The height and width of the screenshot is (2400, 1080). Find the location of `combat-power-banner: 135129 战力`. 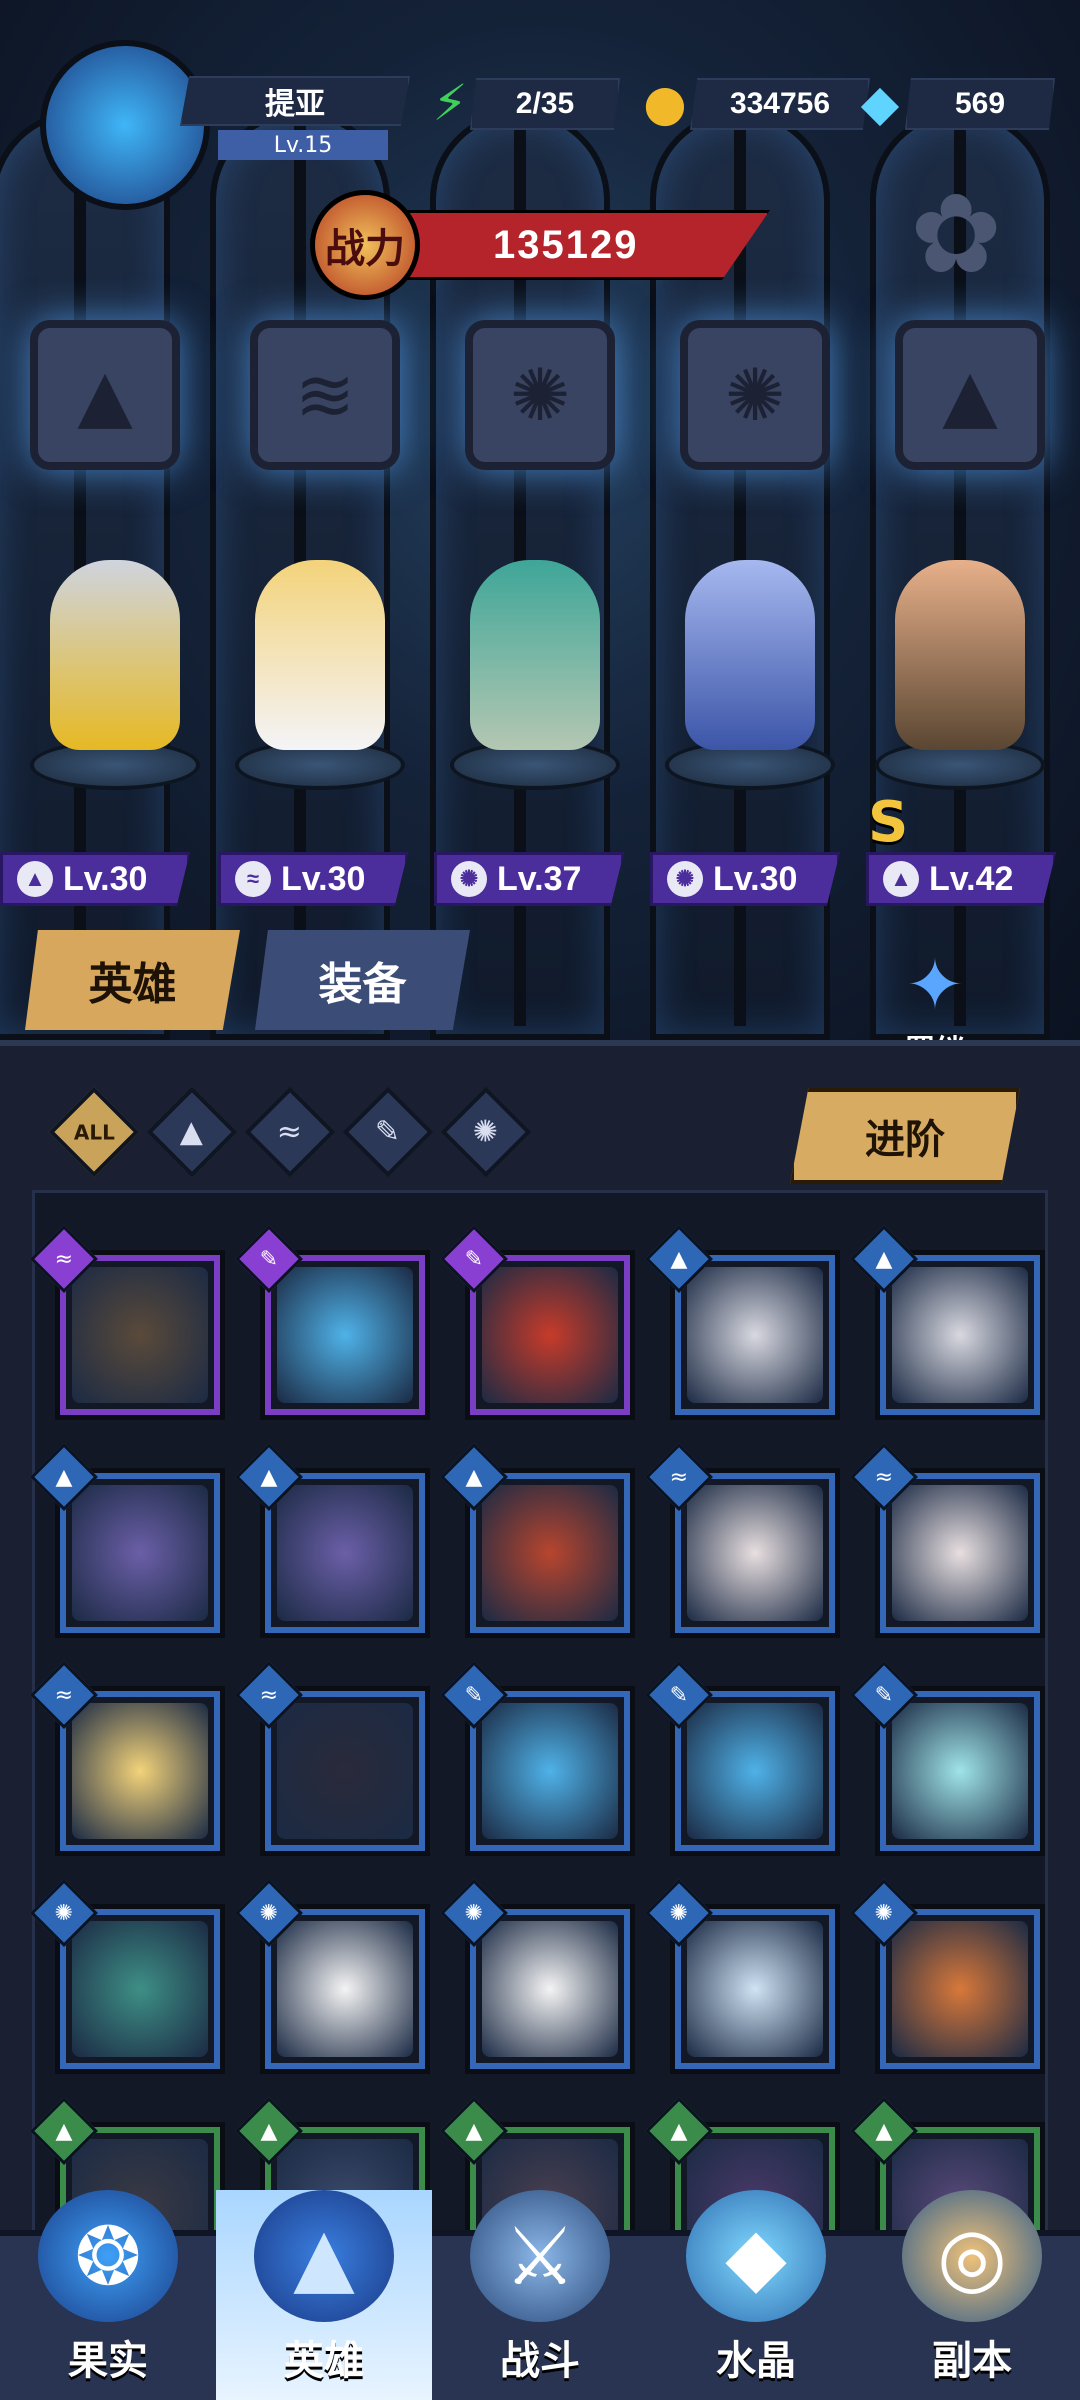

combat-power-banner: 135129 战力 is located at coordinates (540, 245).